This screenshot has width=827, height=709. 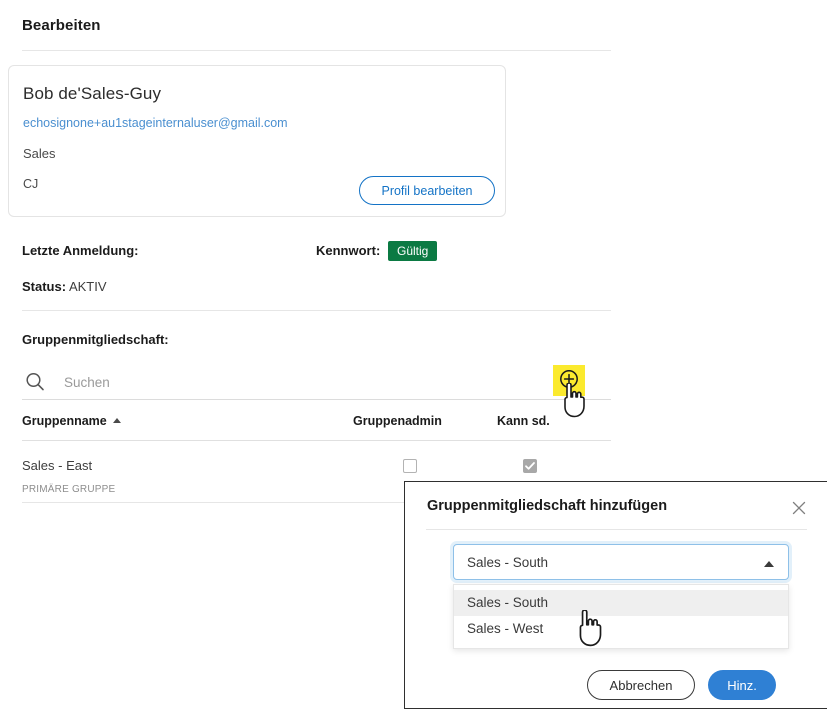 What do you see at coordinates (621, 603) in the screenshot?
I see `dropdown-option-sales-south: Sales - South` at bounding box center [621, 603].